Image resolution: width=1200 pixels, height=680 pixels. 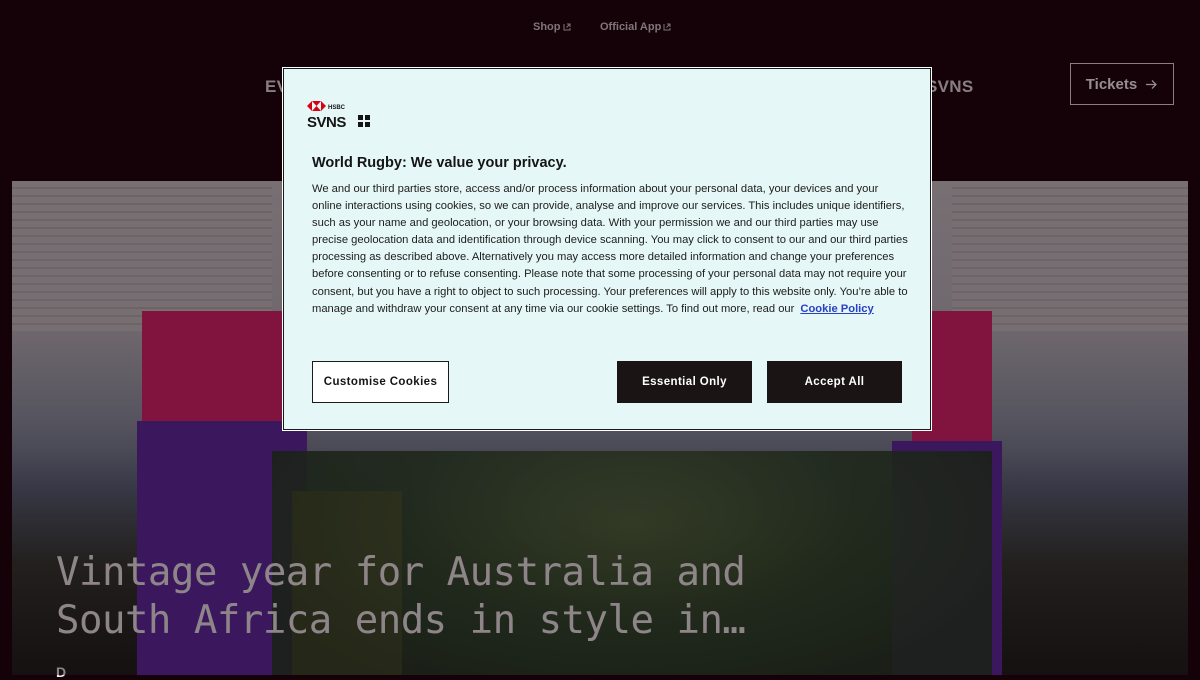 What do you see at coordinates (684, 382) in the screenshot?
I see `essential-only-button: Essential Only` at bounding box center [684, 382].